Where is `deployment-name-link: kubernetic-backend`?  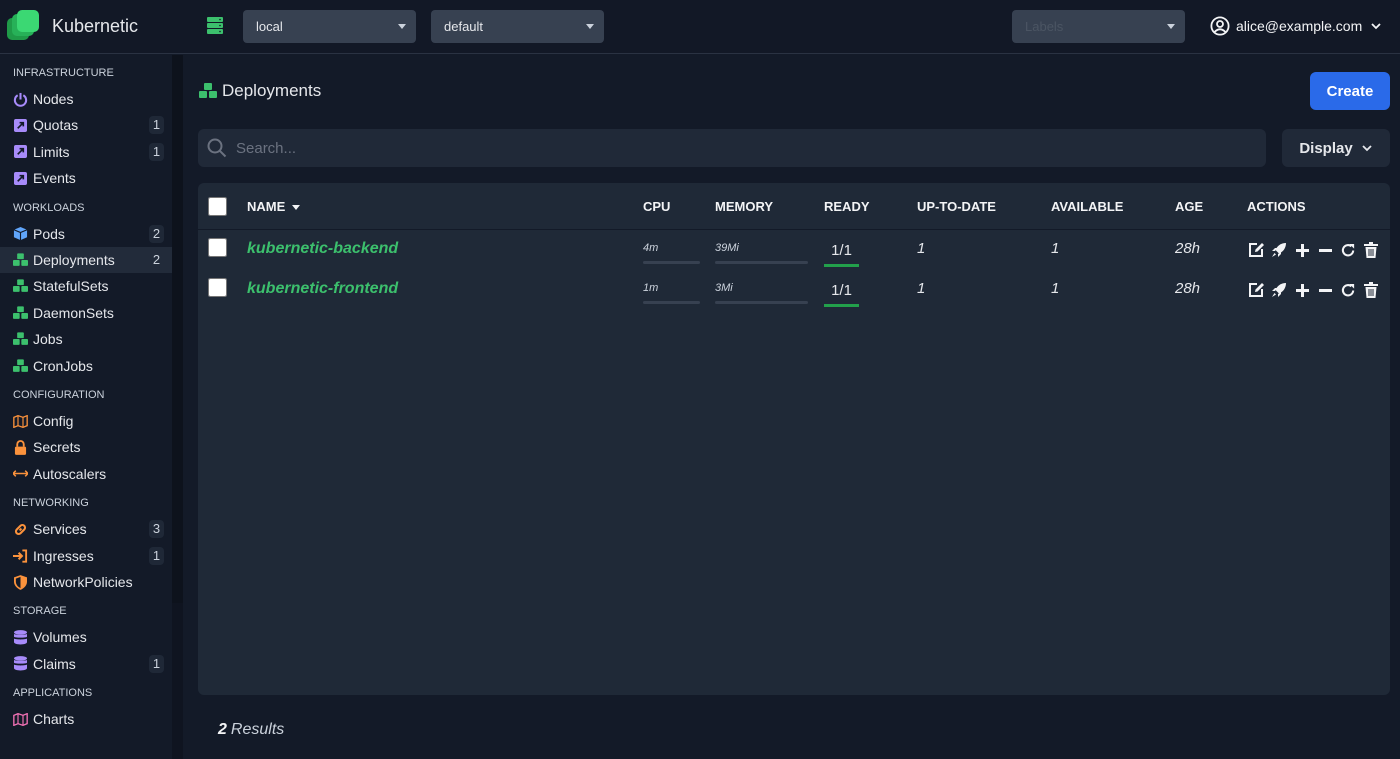
deployment-name-link: kubernetic-backend is located at coordinates (322, 249).